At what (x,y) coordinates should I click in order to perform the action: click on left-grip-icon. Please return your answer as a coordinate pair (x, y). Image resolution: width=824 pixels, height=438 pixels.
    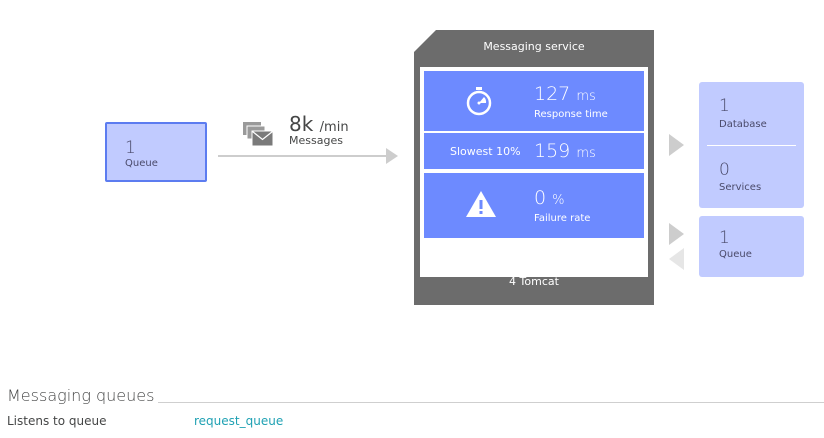
    Looking at the image, I should click on (422, 267).